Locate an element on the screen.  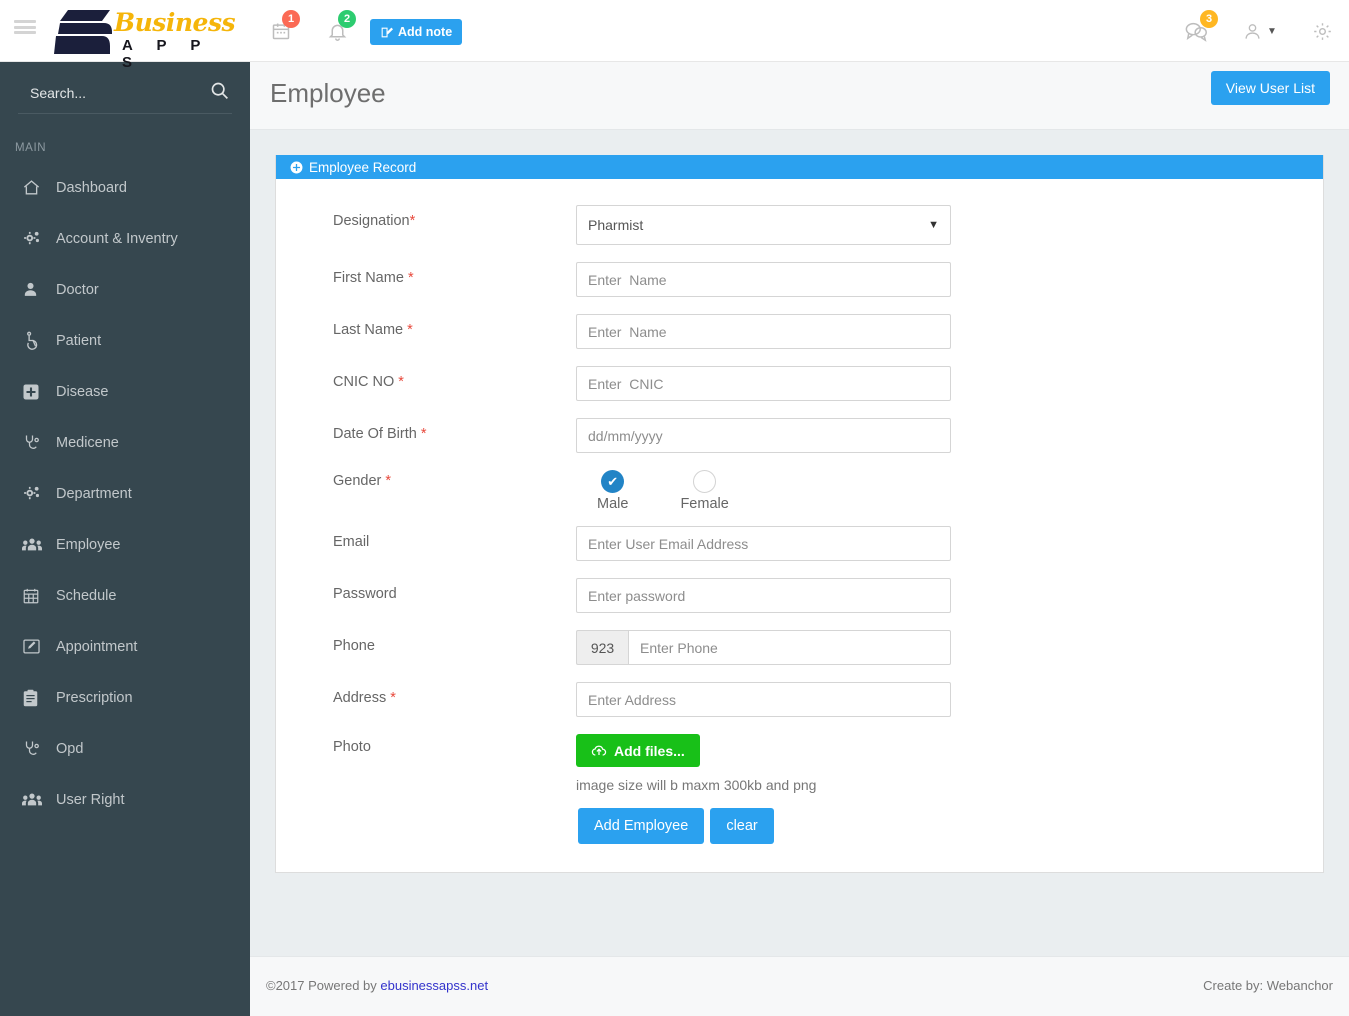
user-menu-button: ▼ is located at coordinates (1260, 31).